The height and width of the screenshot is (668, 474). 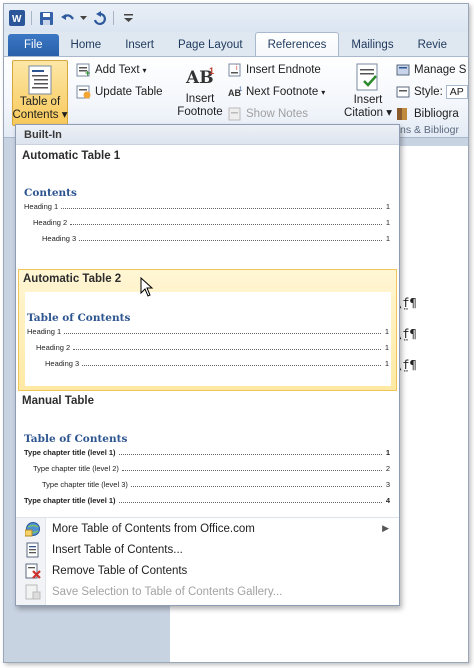 I want to click on style-dropdown: AP, so click(x=456, y=92).